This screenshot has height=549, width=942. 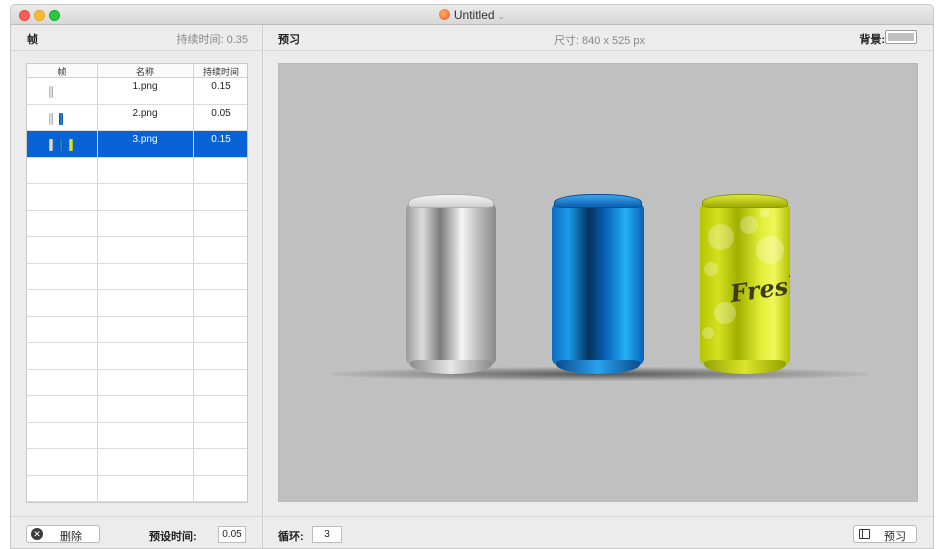 I want to click on preview-header: 预习 尺寸: 840 x 525 px 背景:, so click(x=598, y=38).